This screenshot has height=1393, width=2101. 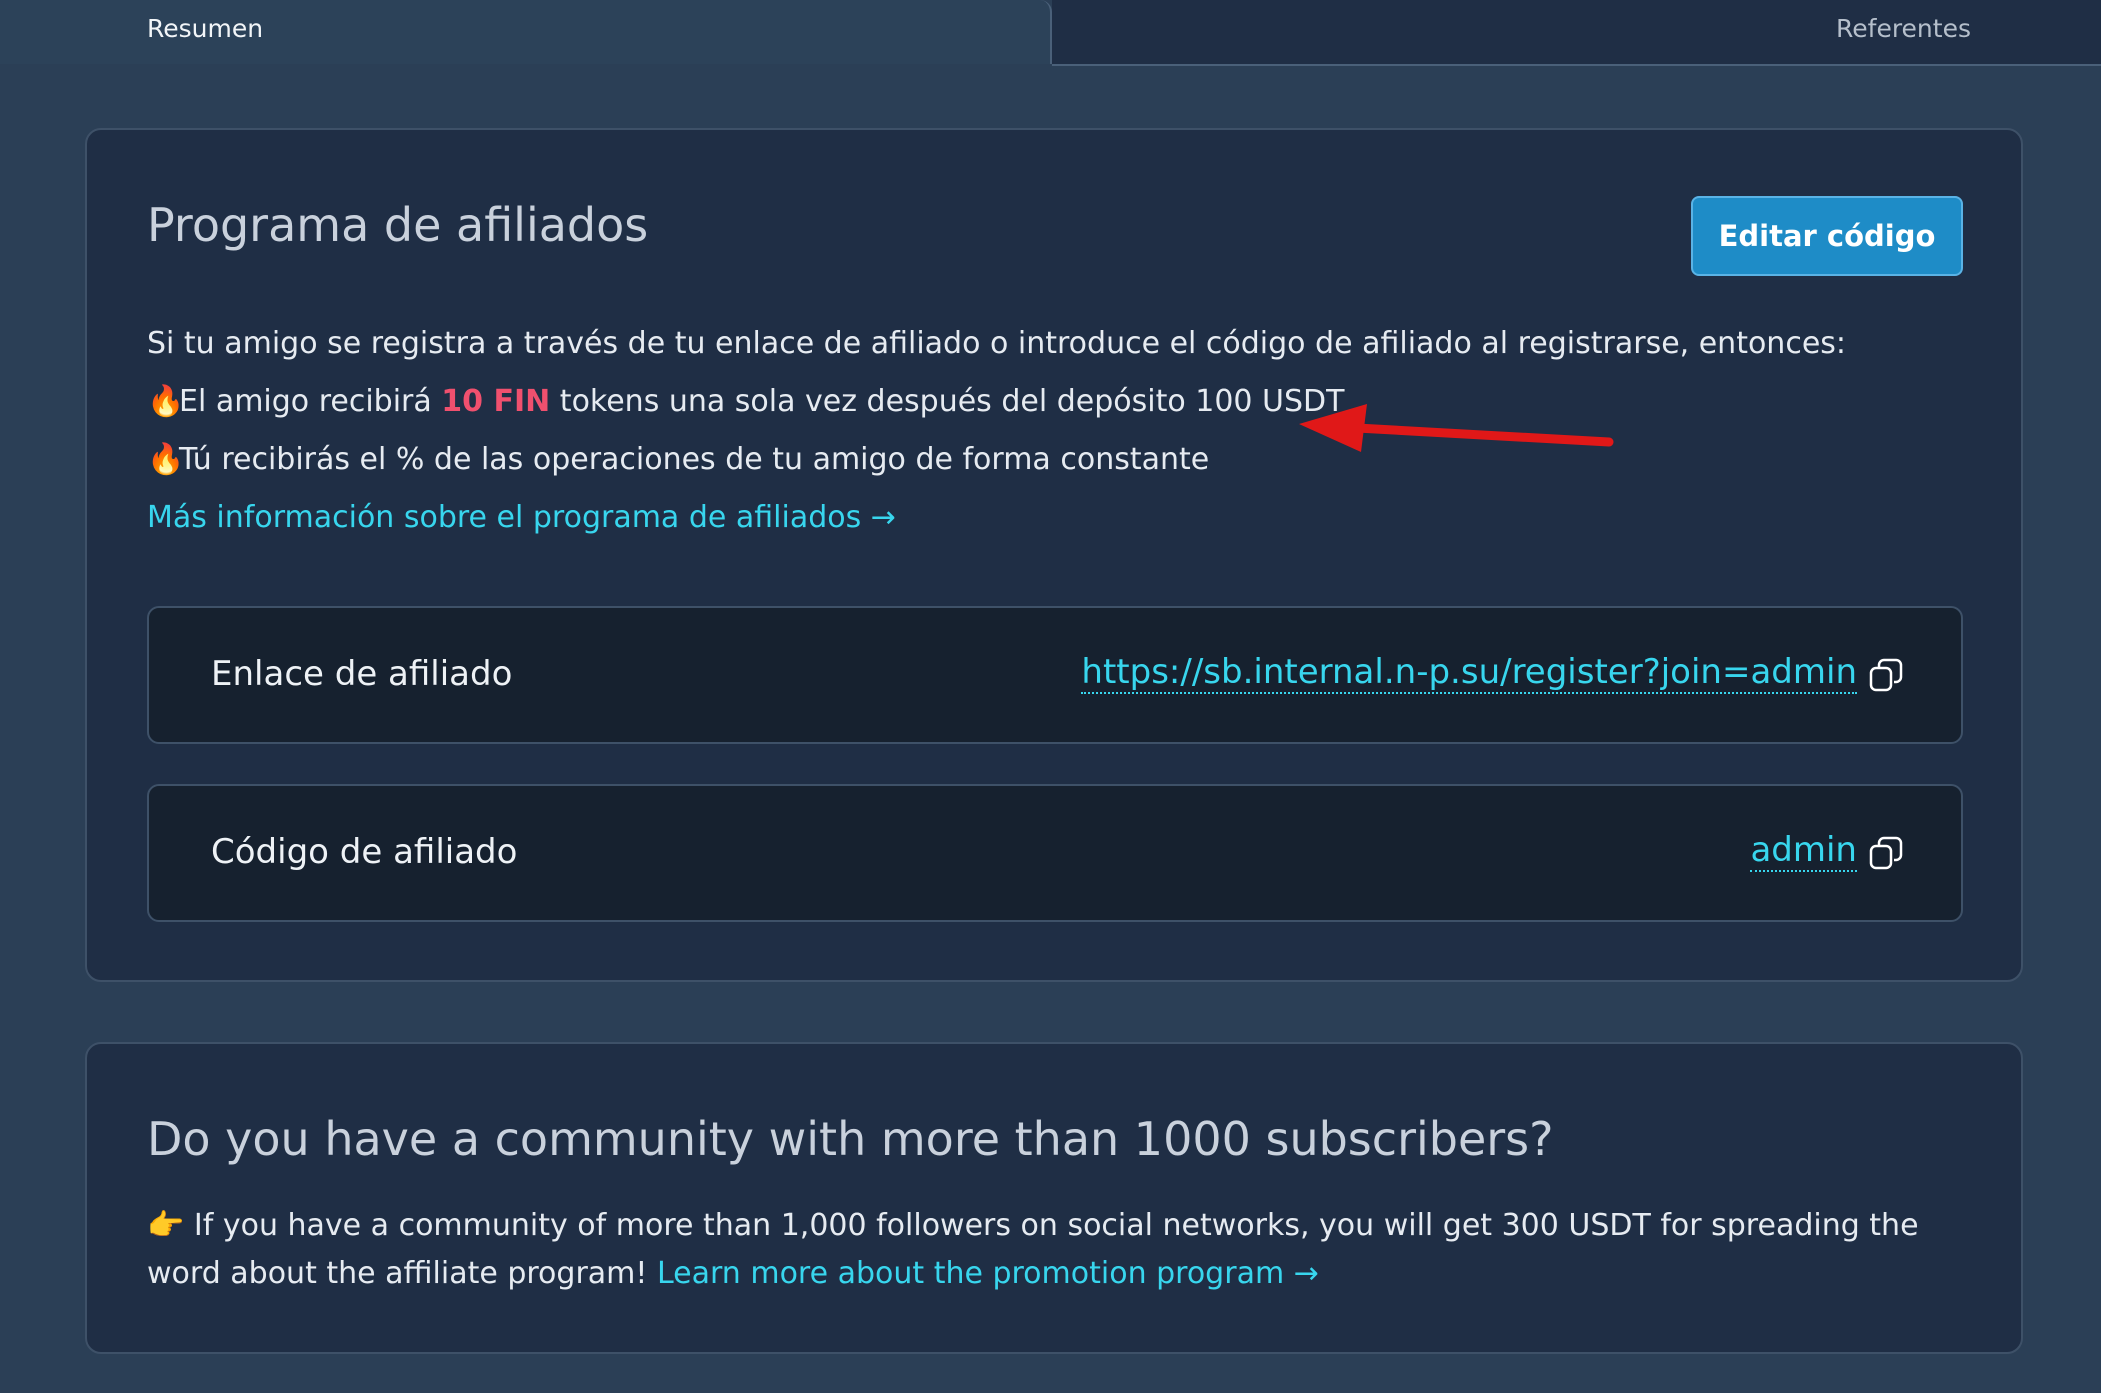 What do you see at coordinates (1456, 428) in the screenshot?
I see `annotation-arrow-icon` at bounding box center [1456, 428].